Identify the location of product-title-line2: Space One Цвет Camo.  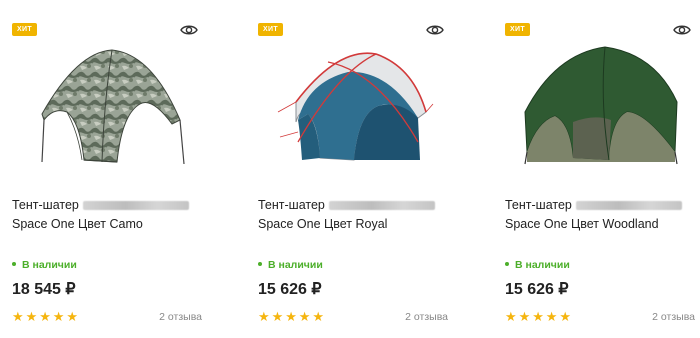
(77, 224).